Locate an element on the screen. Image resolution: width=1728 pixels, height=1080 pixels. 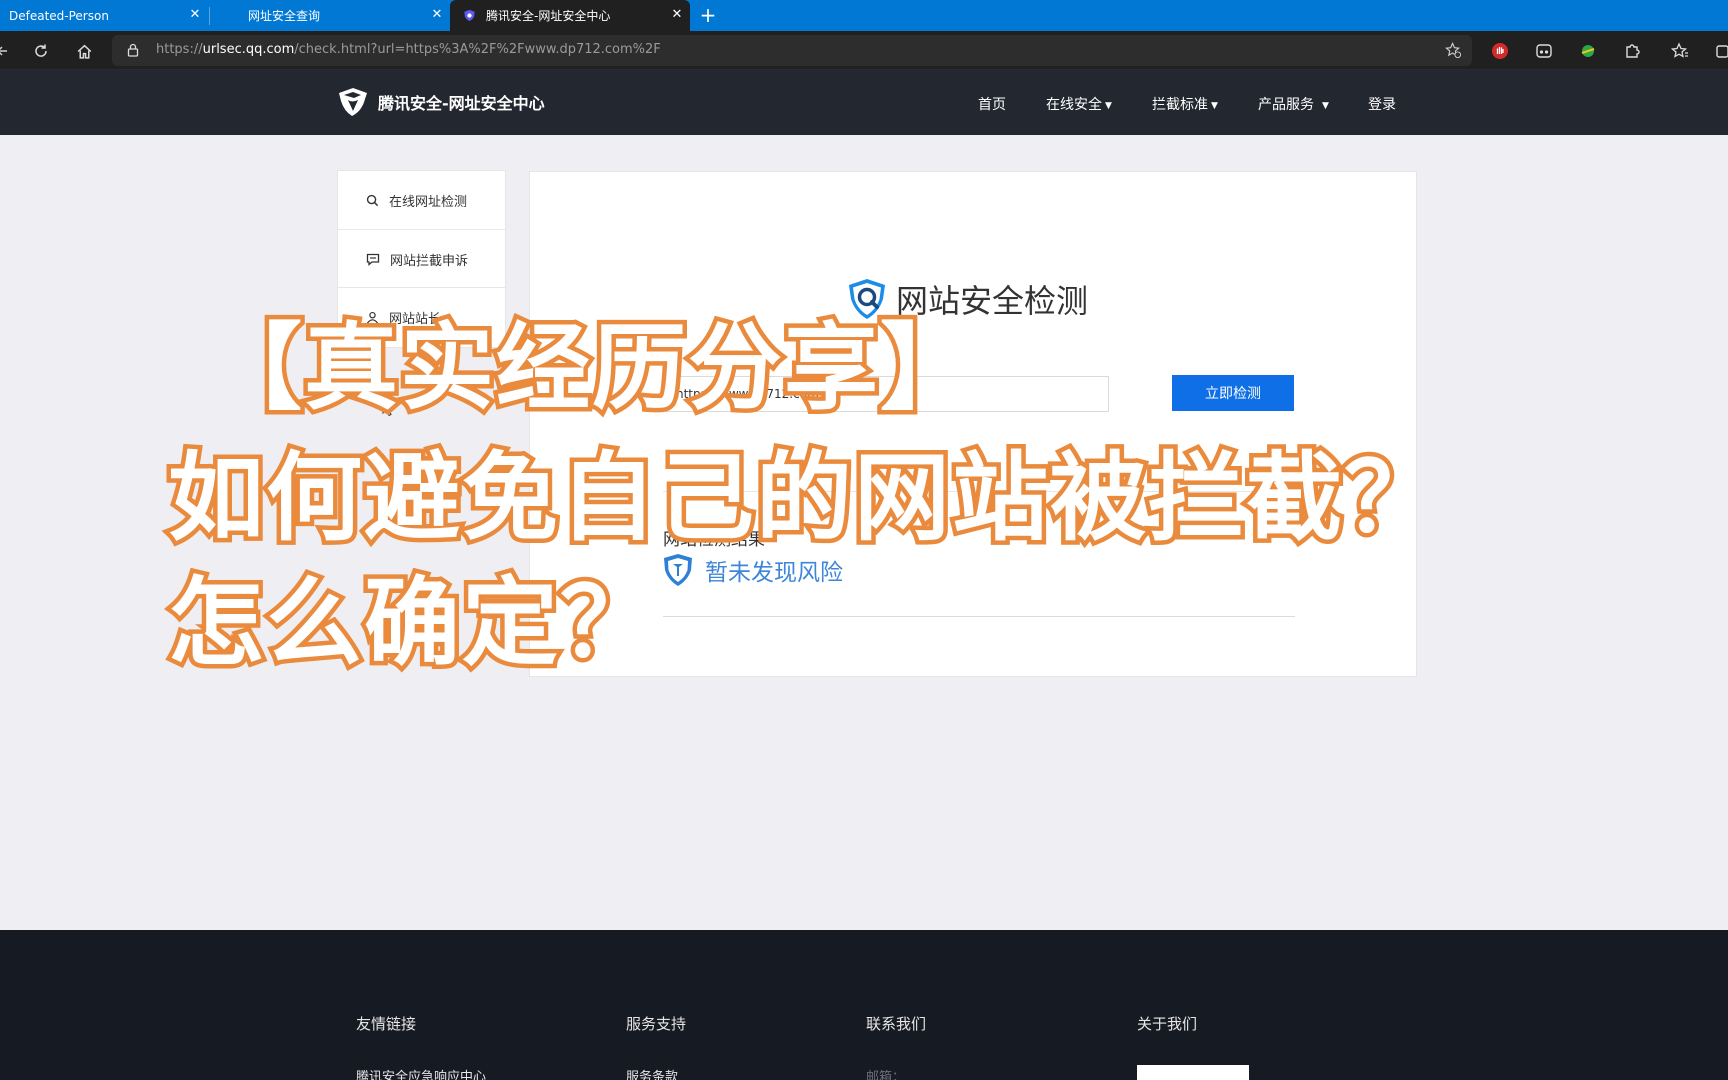
nav-login: 登录 is located at coordinates (1382, 104).